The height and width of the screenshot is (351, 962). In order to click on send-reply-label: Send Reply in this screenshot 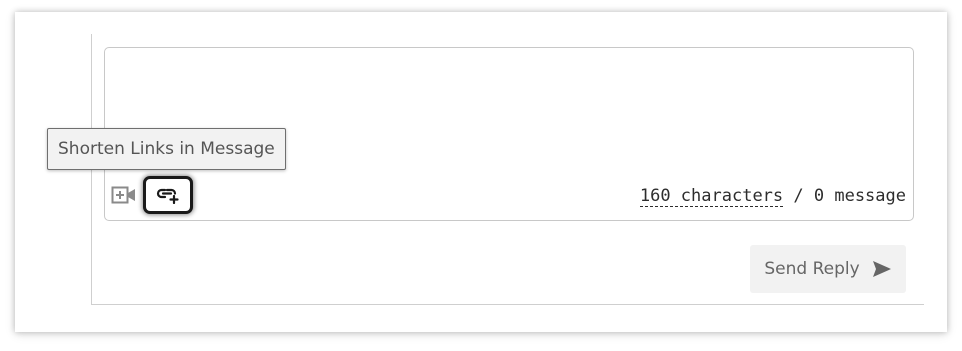, I will do `click(812, 269)`.